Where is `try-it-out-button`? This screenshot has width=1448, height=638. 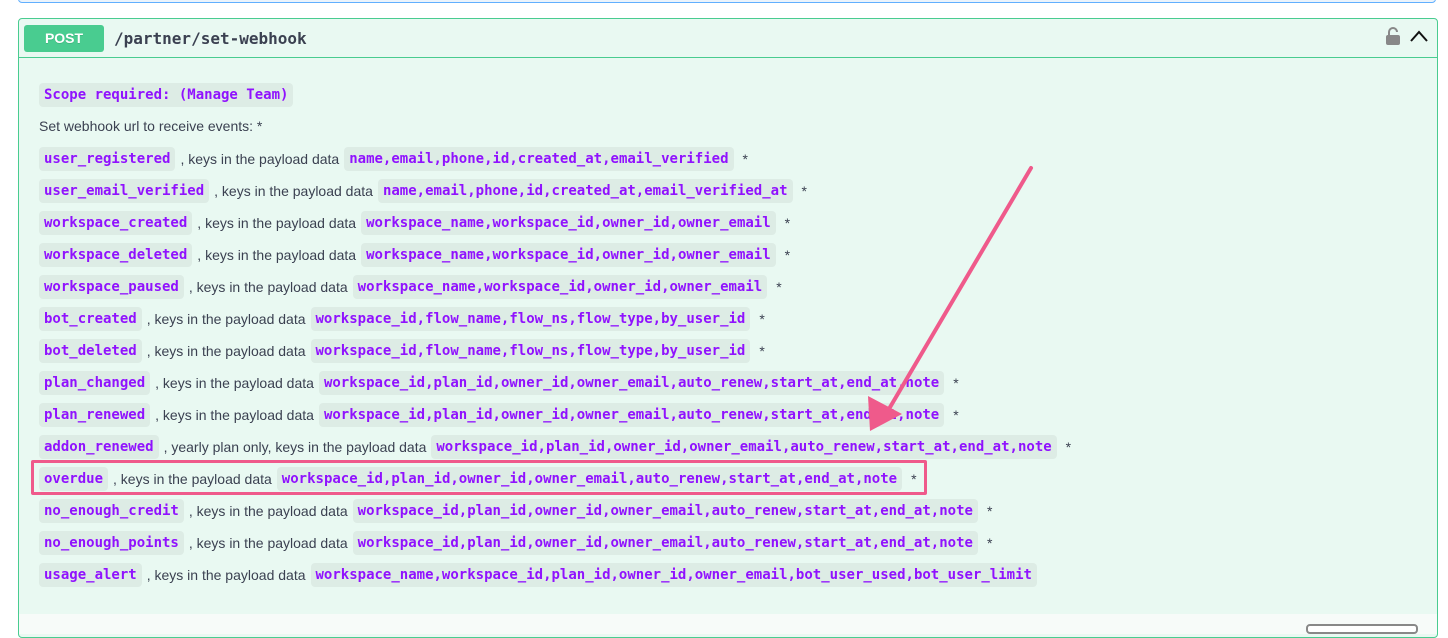 try-it-out-button is located at coordinates (1362, 629).